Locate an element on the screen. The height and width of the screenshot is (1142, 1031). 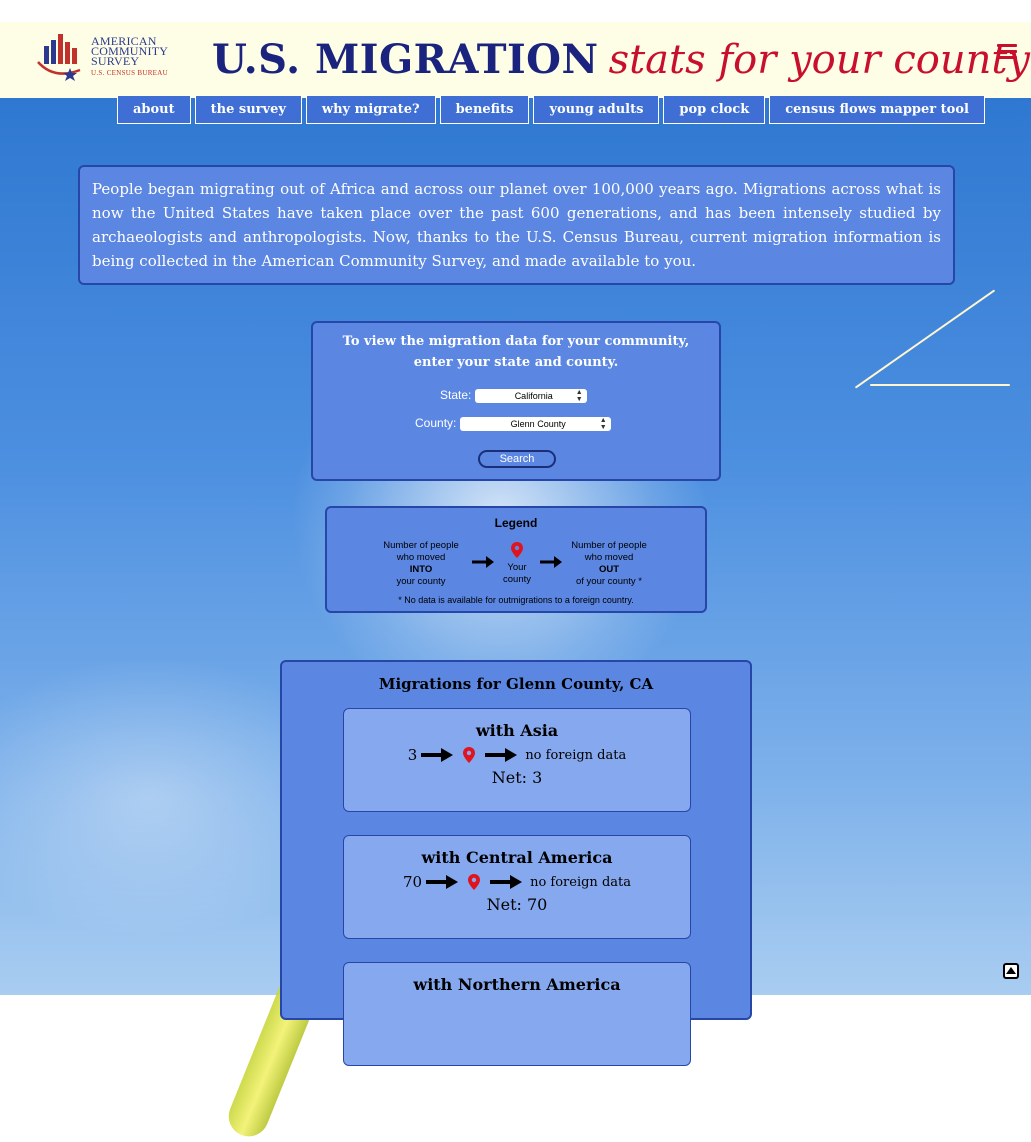
hamburger-icon is located at coordinates (1007, 52).